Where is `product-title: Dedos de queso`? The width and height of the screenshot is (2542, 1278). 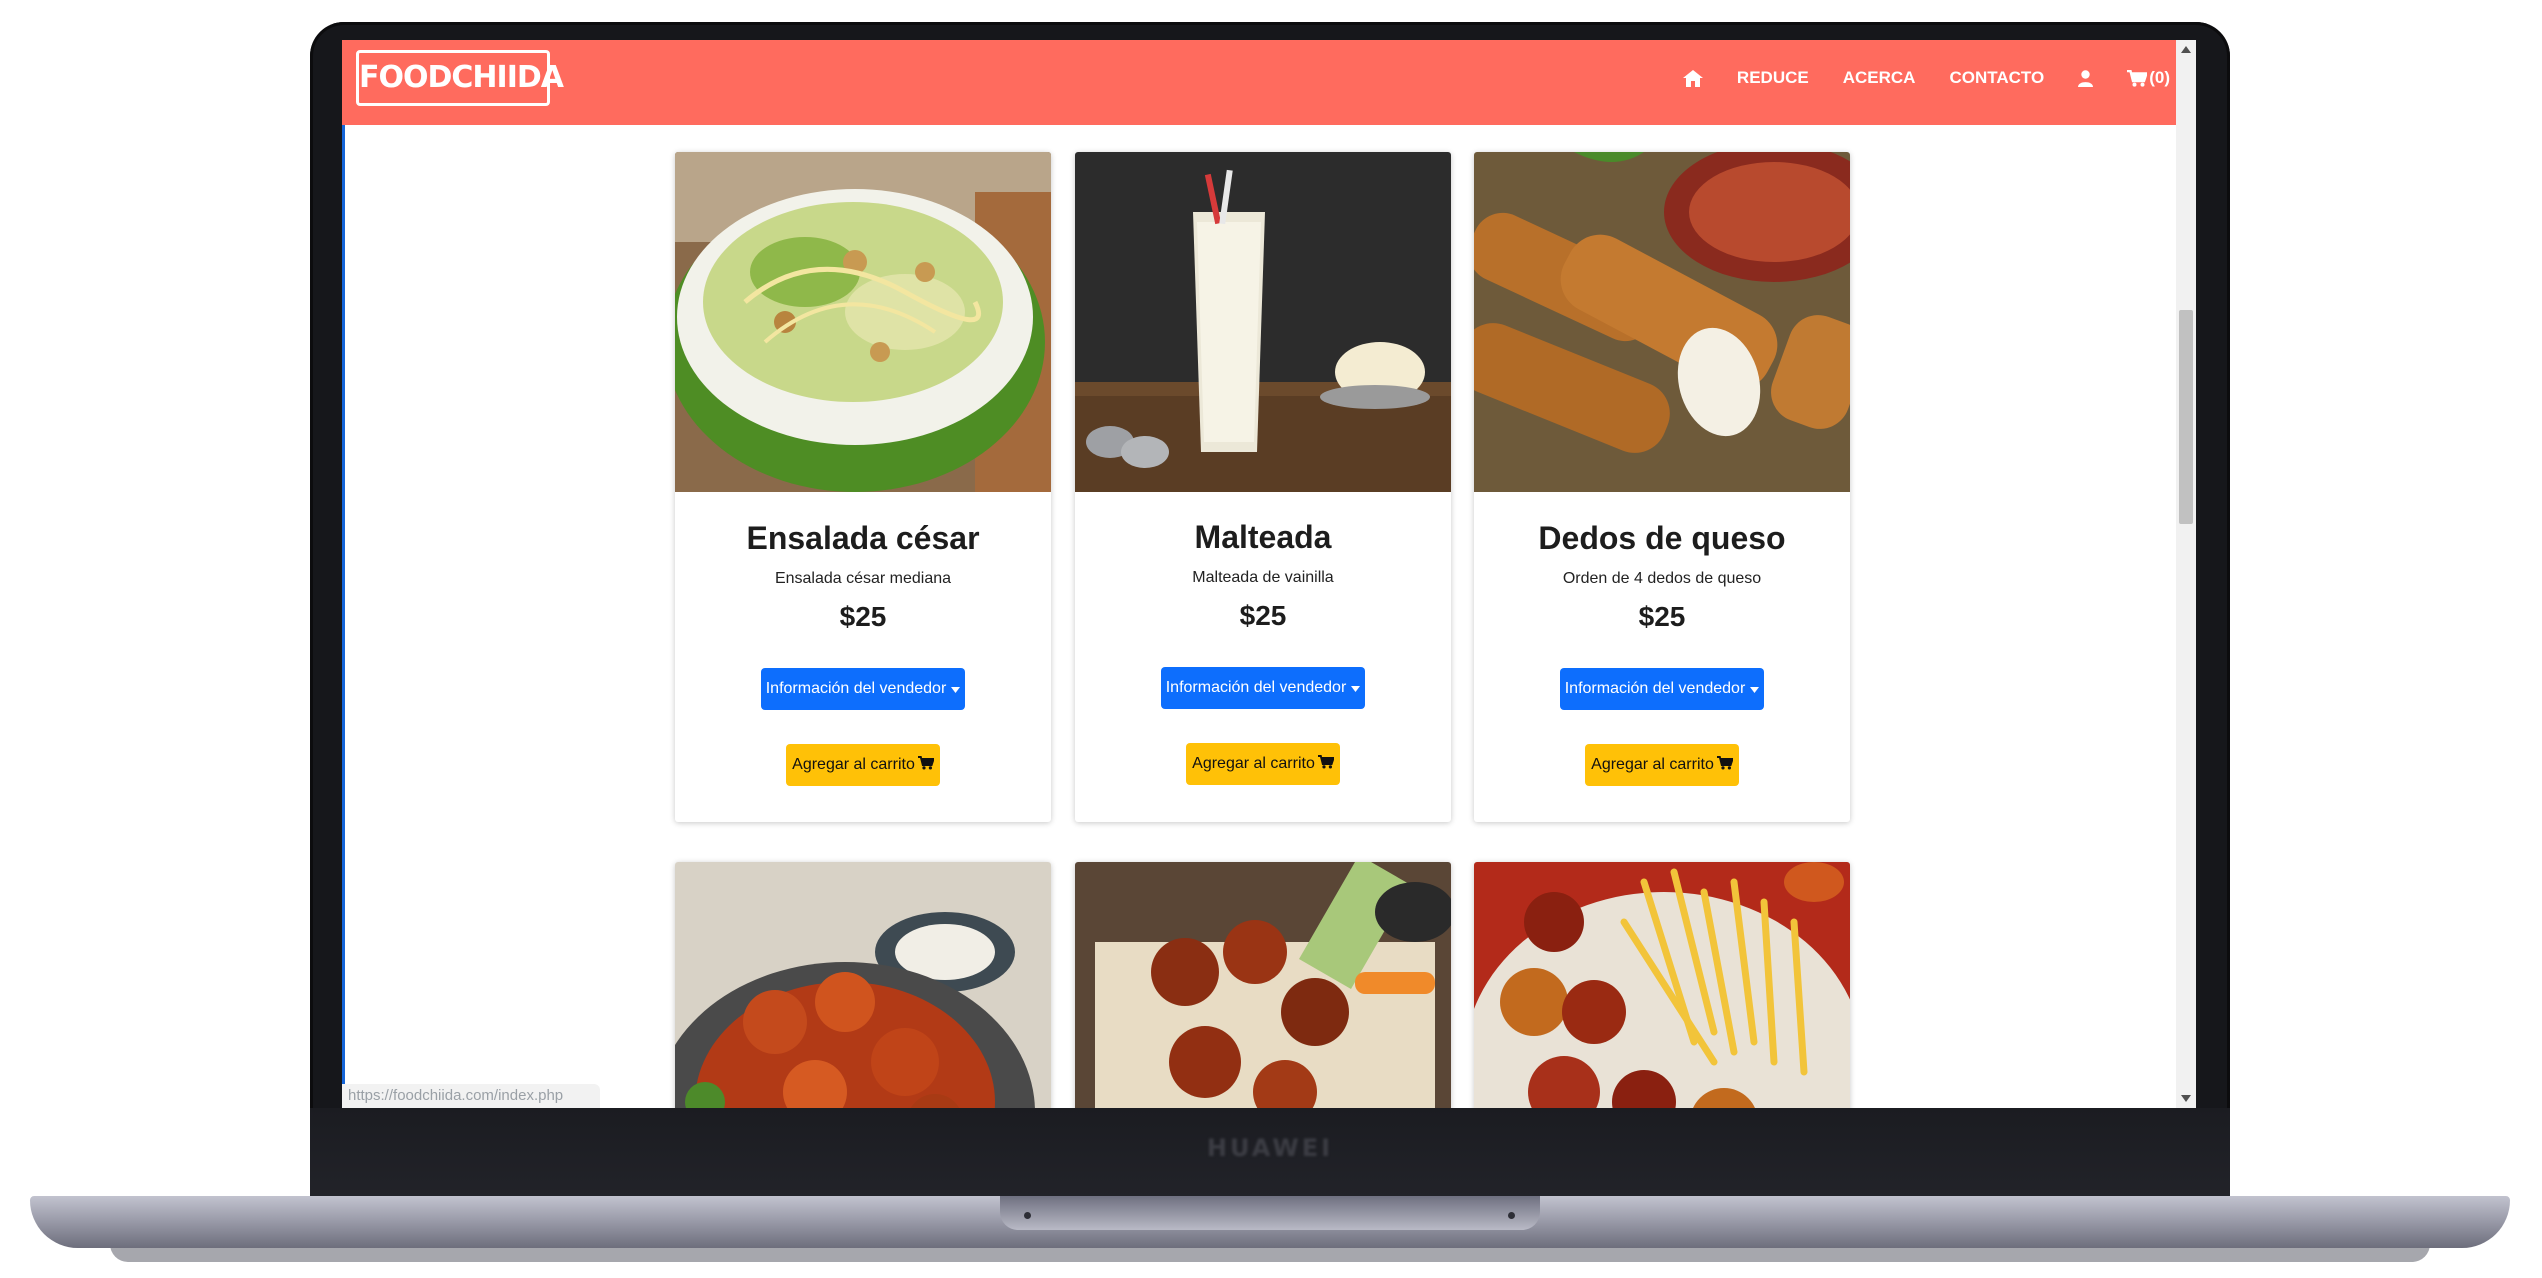 product-title: Dedos de queso is located at coordinates (1662, 538).